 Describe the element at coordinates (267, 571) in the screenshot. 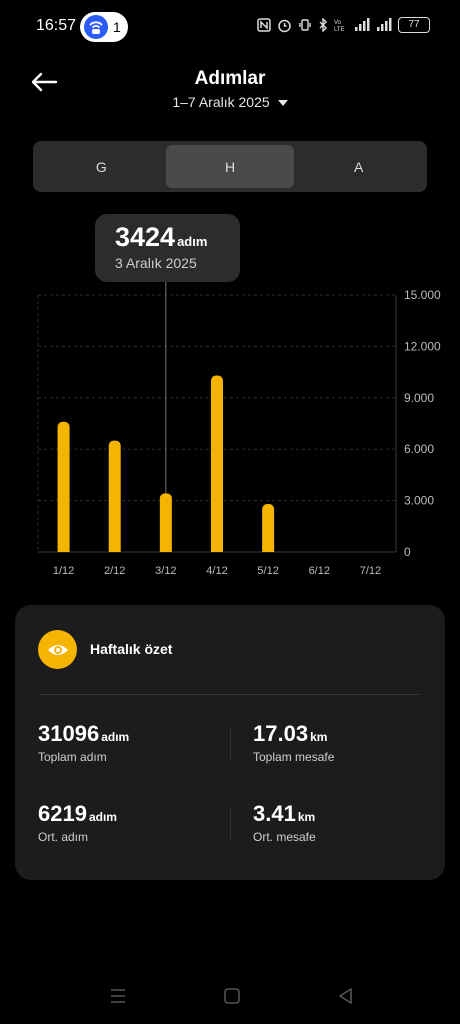

I see `x-tick-label: 5/12` at that location.